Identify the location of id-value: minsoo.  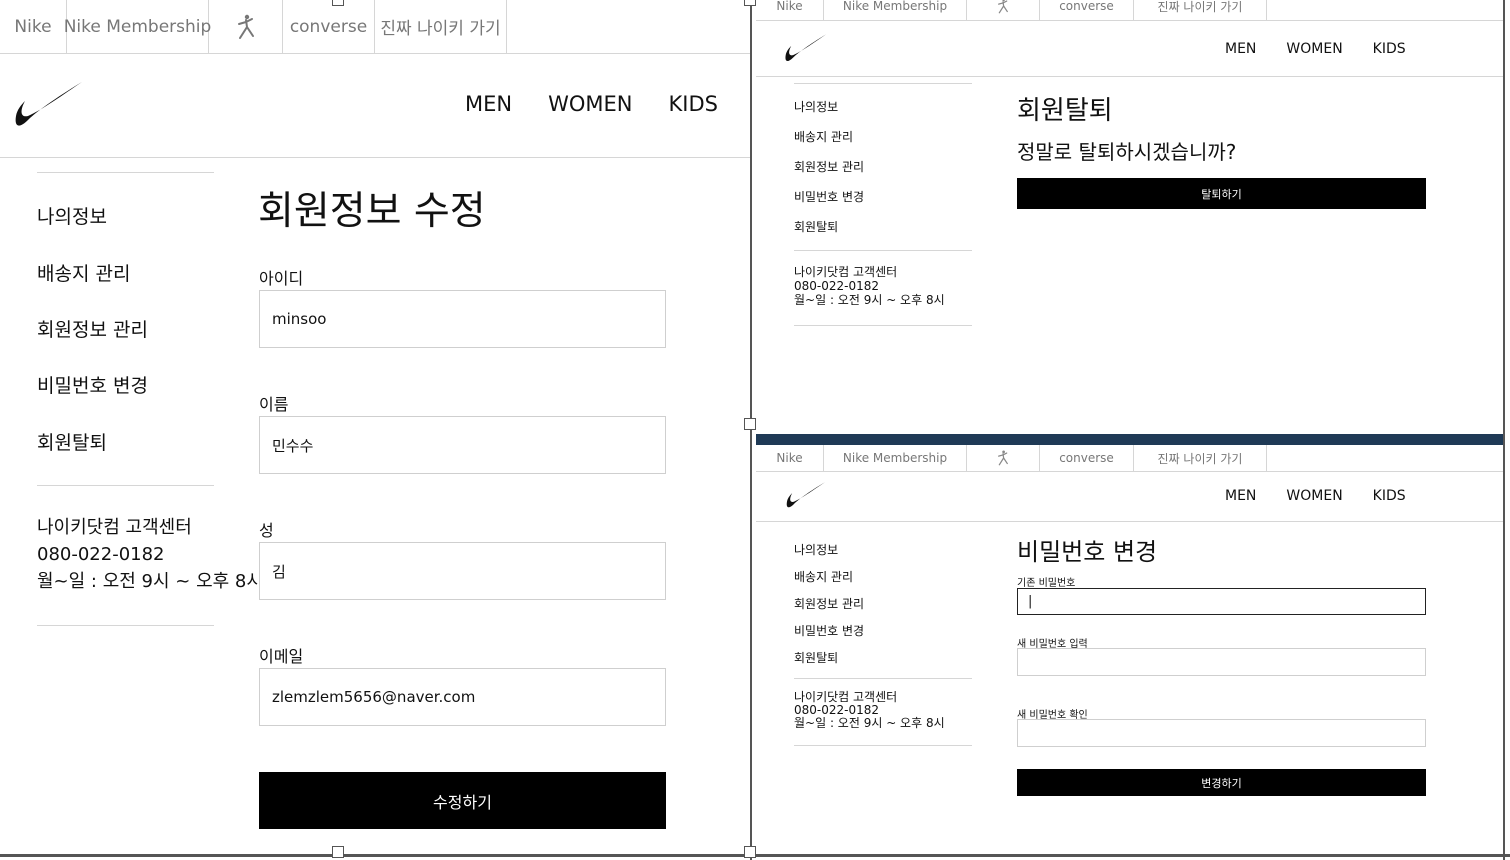
(299, 319).